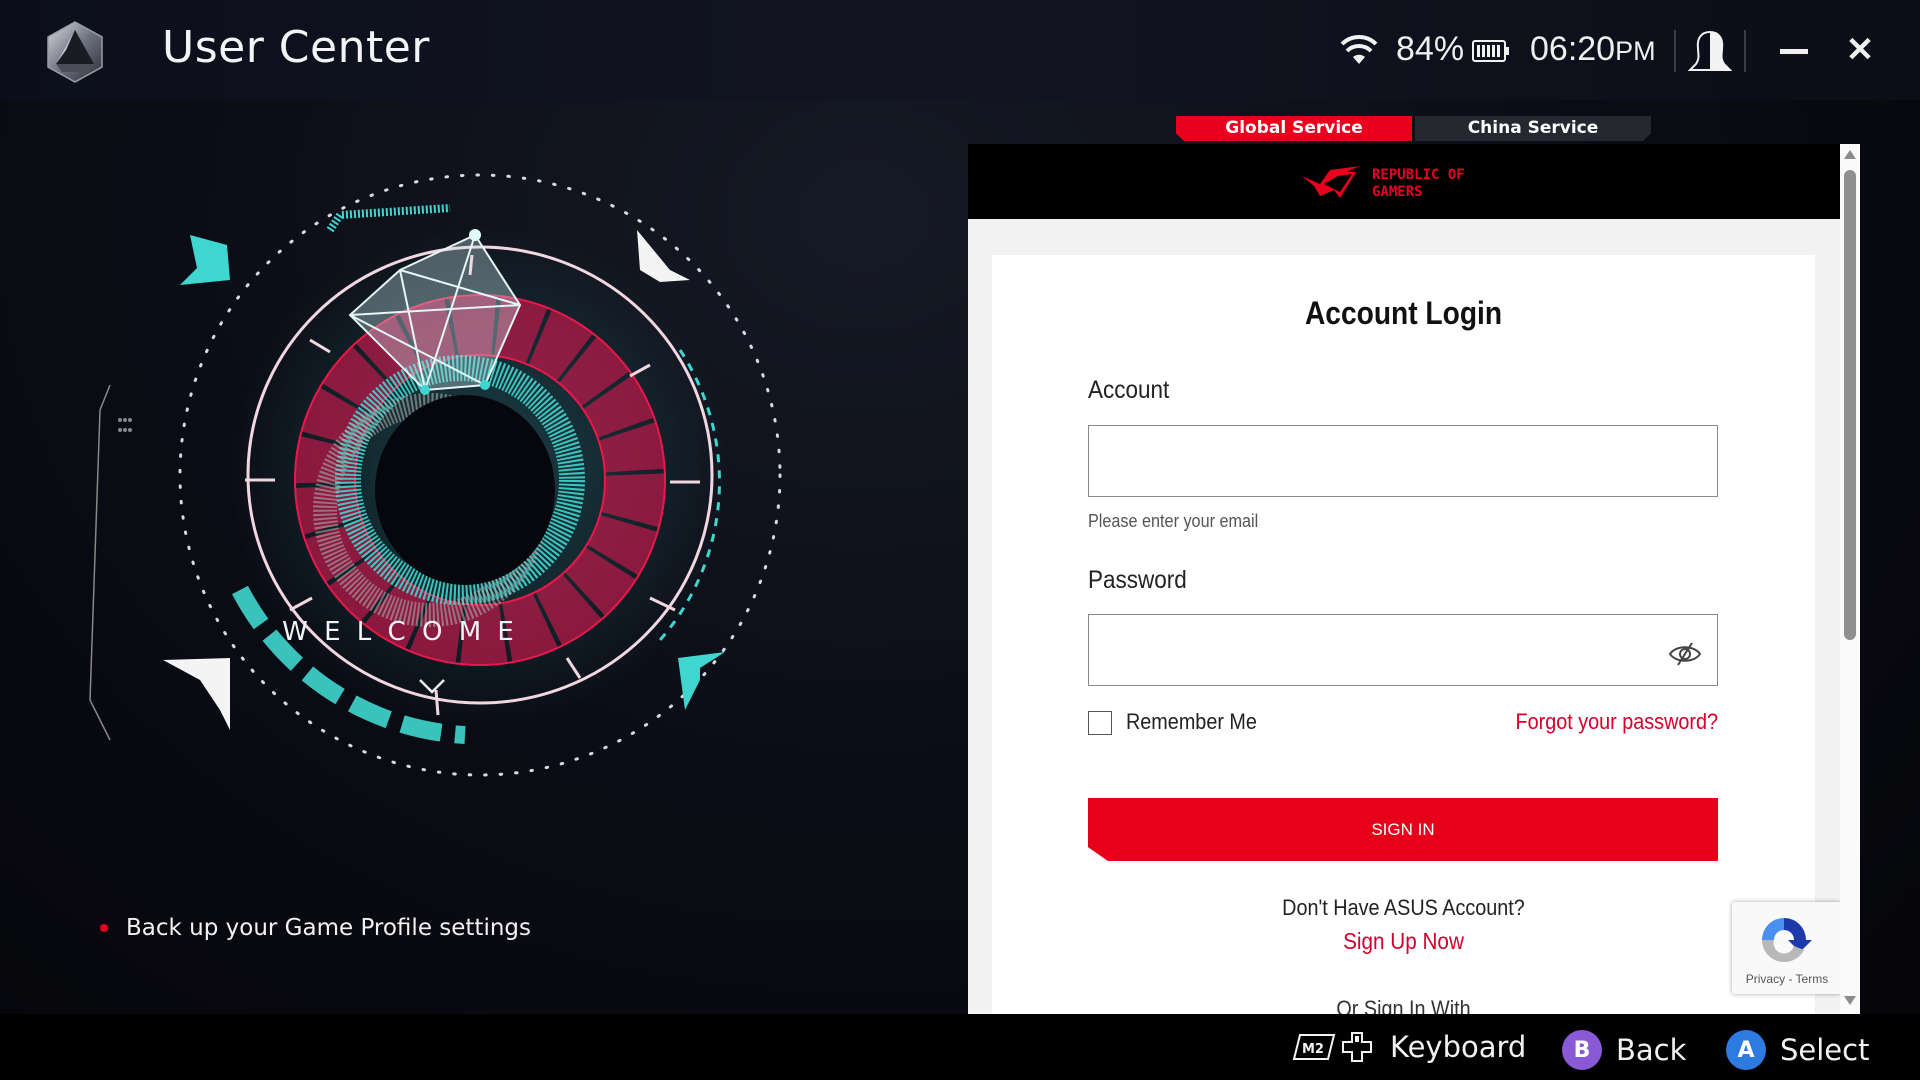  I want to click on app-title: User Center, so click(296, 47).